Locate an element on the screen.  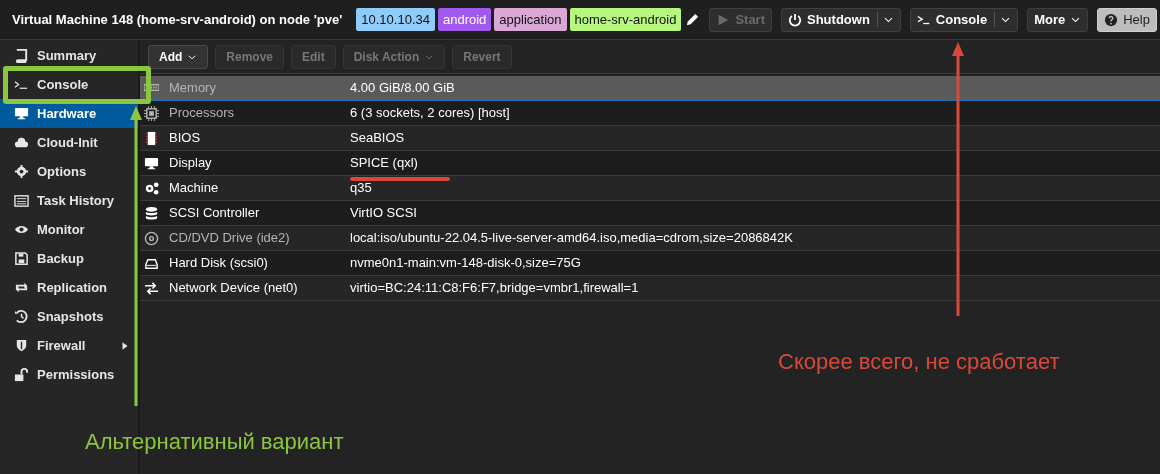
table-cell-text: SCSI Controller is located at coordinates (214, 213).